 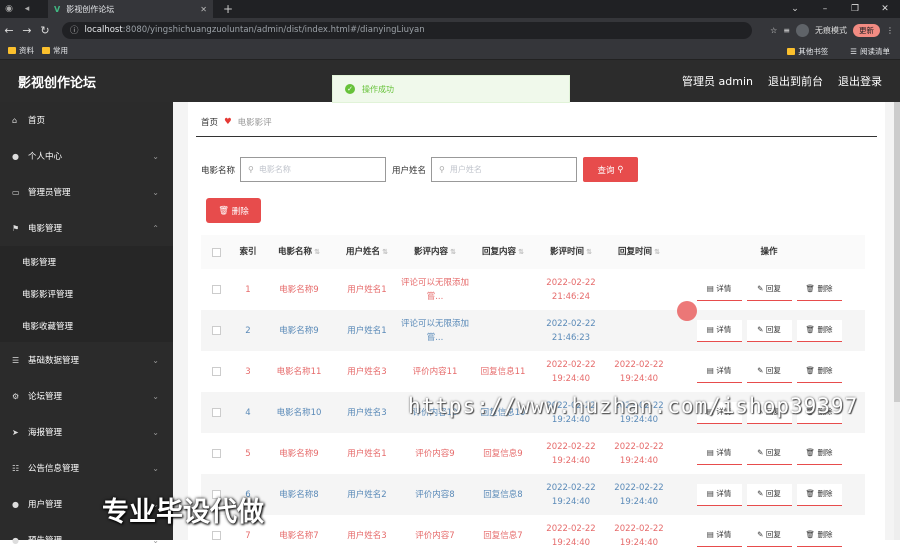 I want to click on site-info-icon: ⓘ, so click(x=74, y=30).